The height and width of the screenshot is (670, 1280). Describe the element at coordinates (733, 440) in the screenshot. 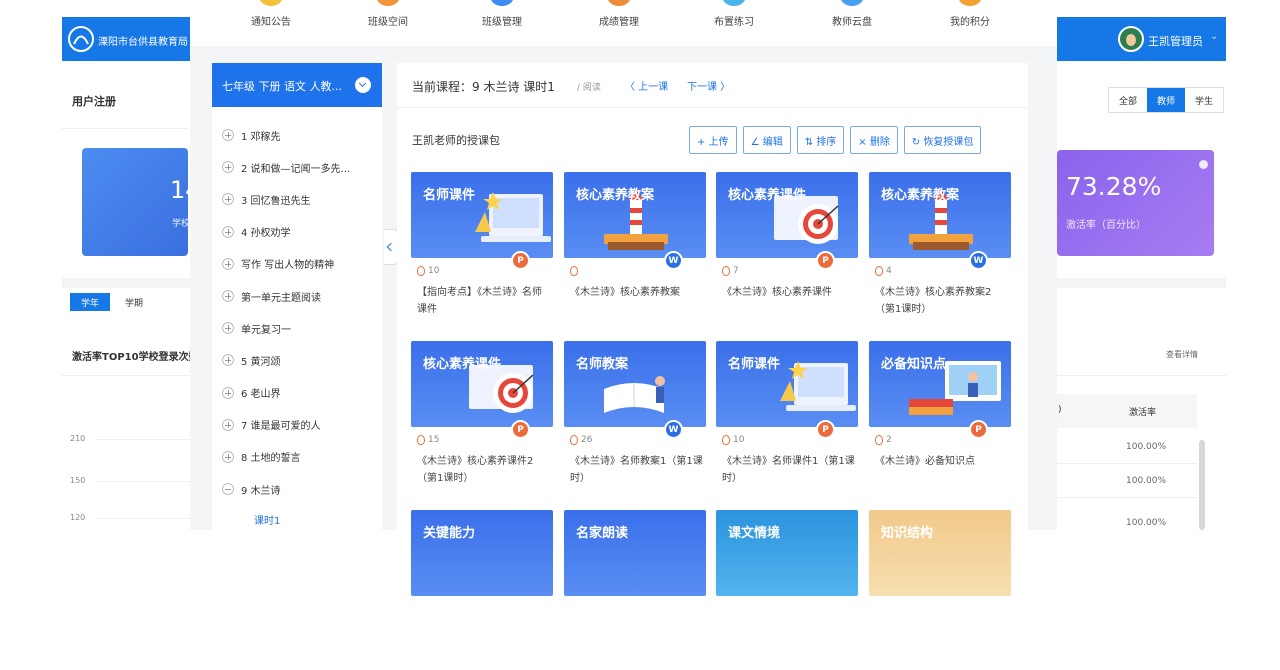

I see `view-count: 10` at that location.